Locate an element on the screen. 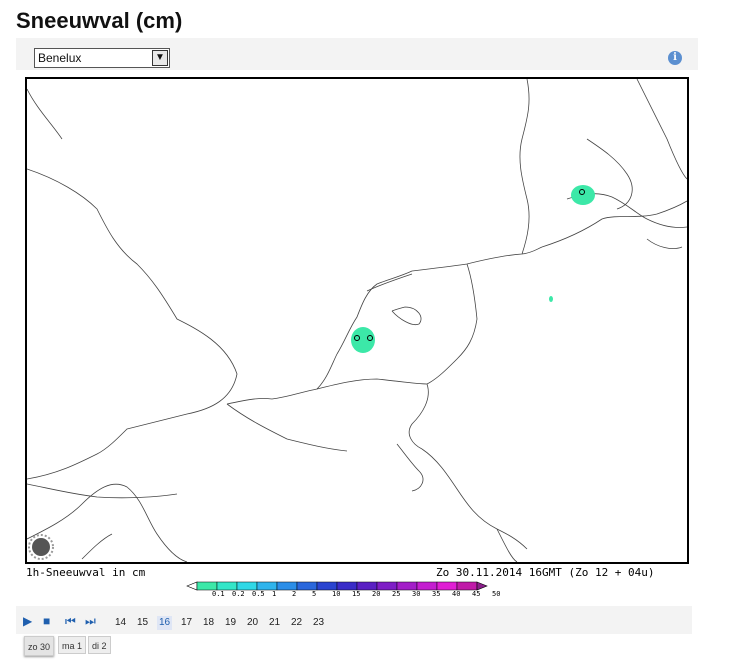  map-caption-right: Zo 30.11.2014 16GMT (Zo 12 + 04u) is located at coordinates (545, 572).